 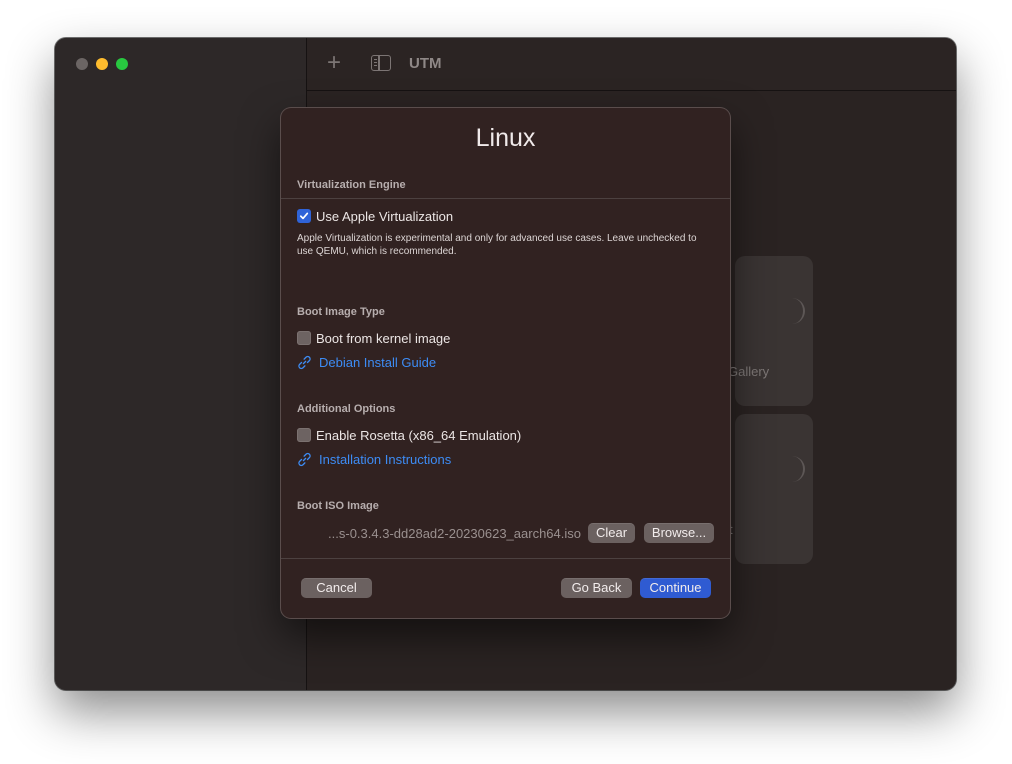 What do you see at coordinates (749, 371) in the screenshot?
I see `gallery-card-label: Gallery` at bounding box center [749, 371].